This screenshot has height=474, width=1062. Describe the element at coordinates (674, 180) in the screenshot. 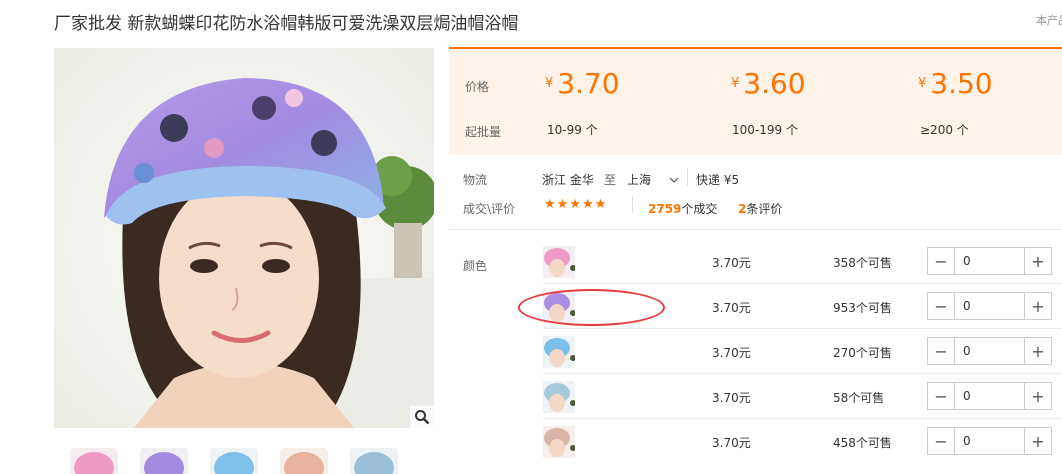

I see `chevron-down-icon` at that location.